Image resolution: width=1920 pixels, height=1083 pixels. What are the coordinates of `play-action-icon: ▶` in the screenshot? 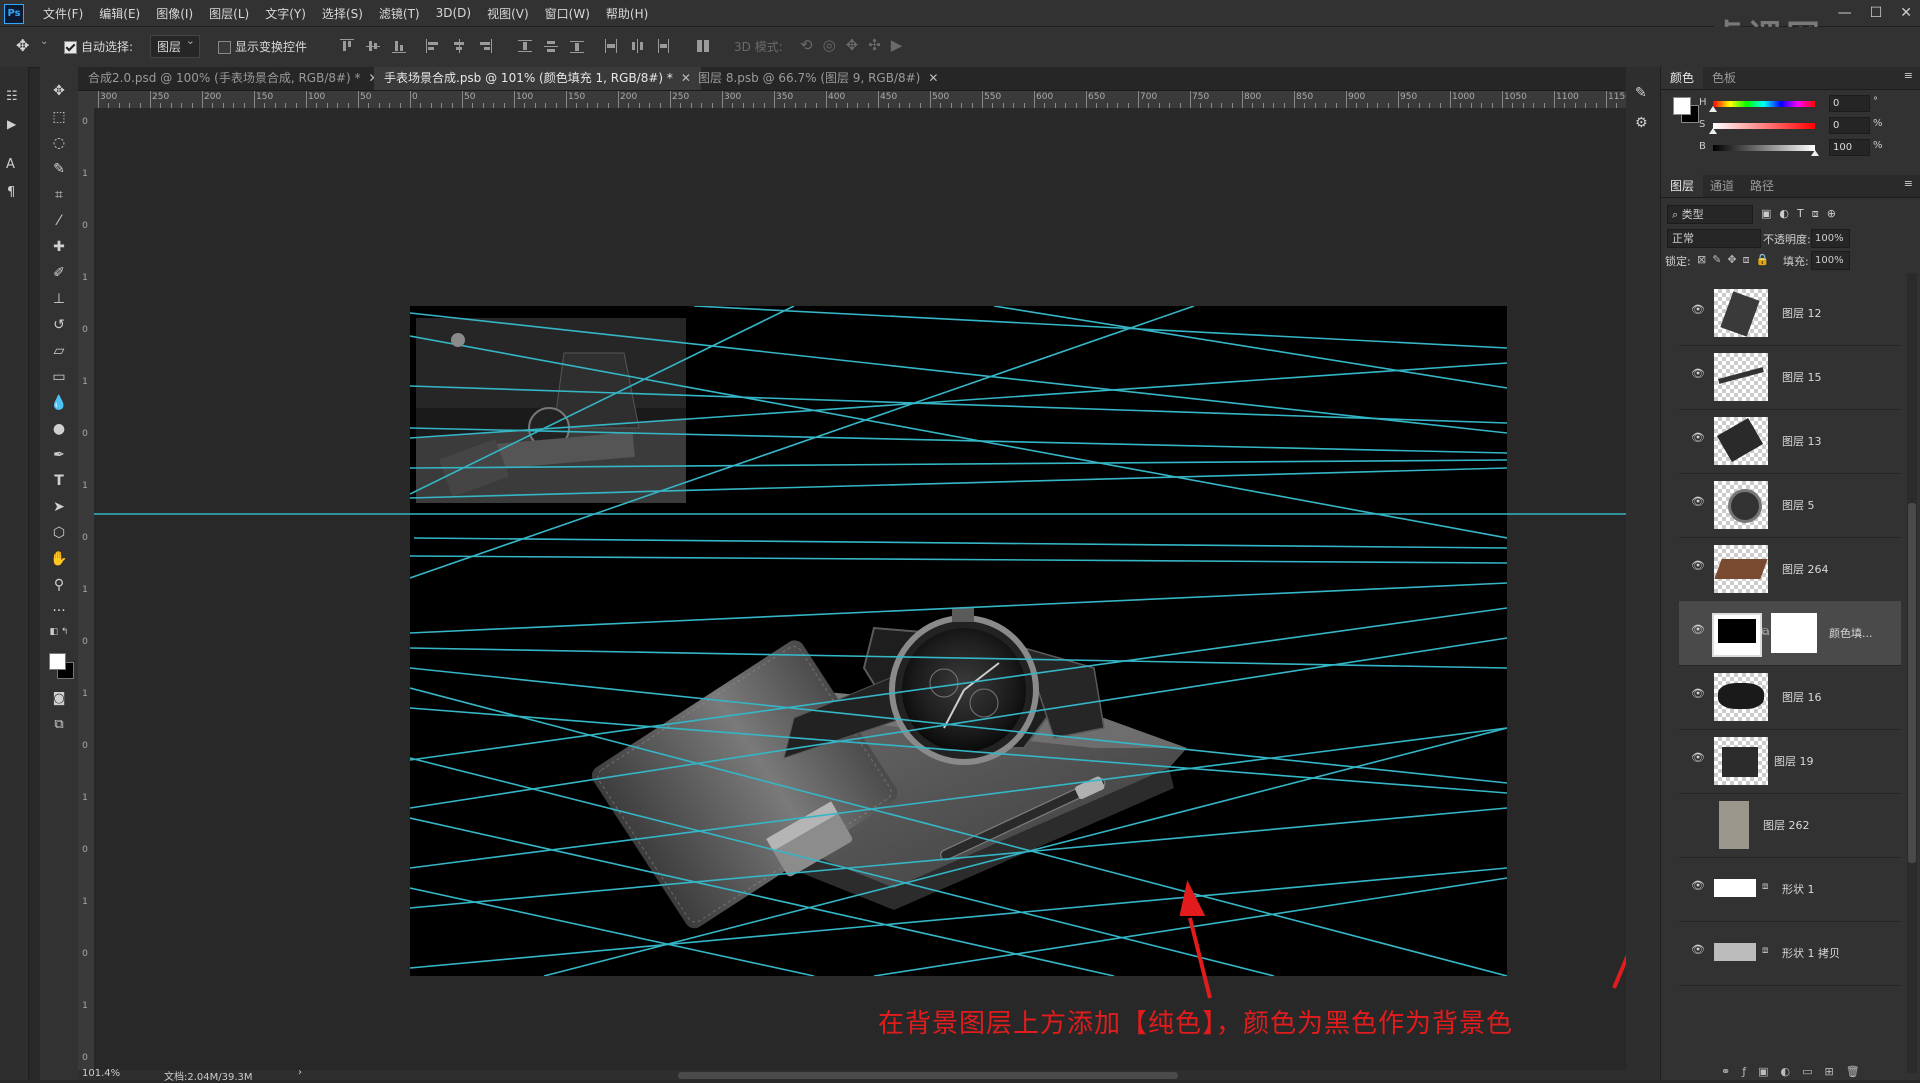 It's located at (11, 124).